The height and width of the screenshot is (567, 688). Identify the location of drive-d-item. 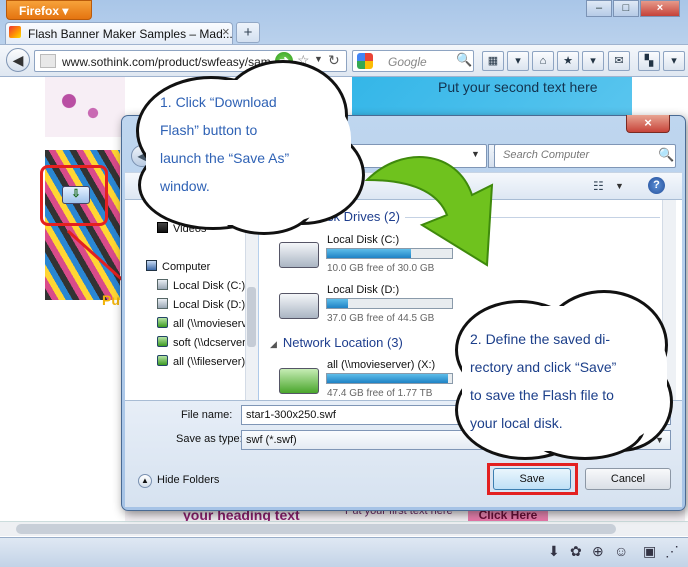
(299, 306).